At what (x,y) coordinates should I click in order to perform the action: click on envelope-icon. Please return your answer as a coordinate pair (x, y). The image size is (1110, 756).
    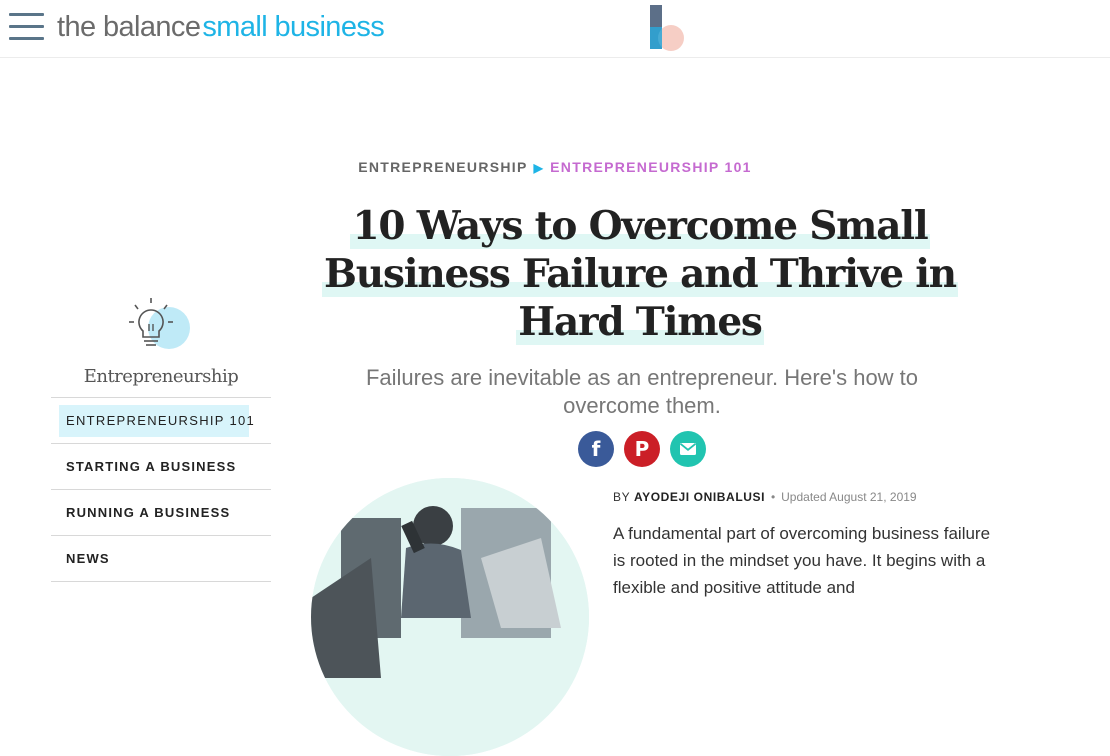
    Looking at the image, I should click on (688, 449).